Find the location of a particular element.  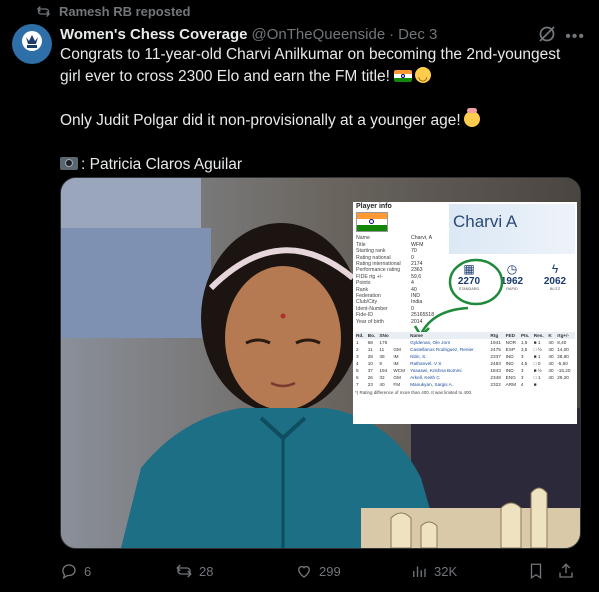

table-cell: 38 is located at coordinates (382, 356).